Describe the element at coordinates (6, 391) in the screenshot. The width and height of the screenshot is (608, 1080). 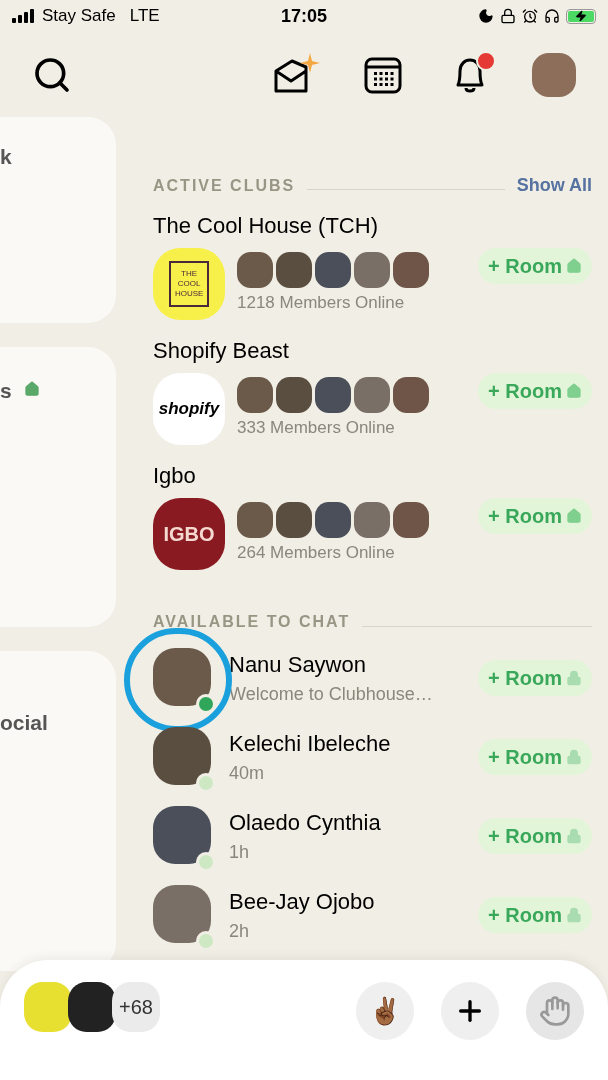
I see `card-title: s` at that location.